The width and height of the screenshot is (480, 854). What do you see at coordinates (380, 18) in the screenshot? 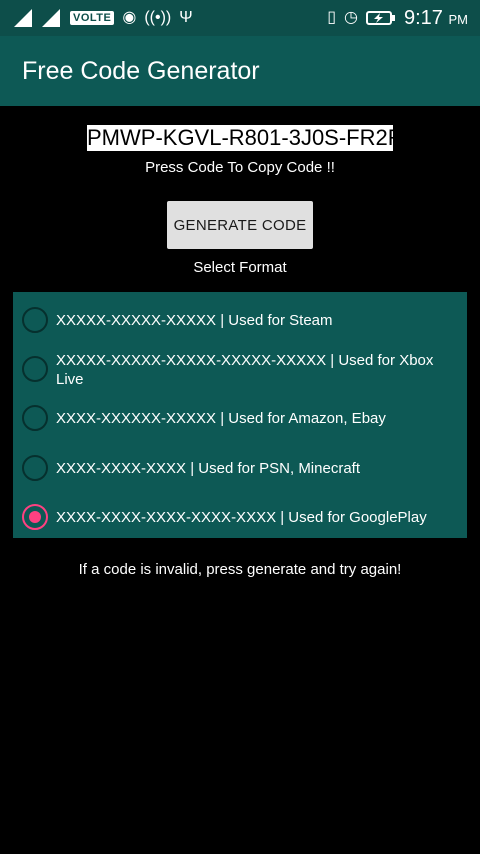
I see `battery-charging-icon` at bounding box center [380, 18].